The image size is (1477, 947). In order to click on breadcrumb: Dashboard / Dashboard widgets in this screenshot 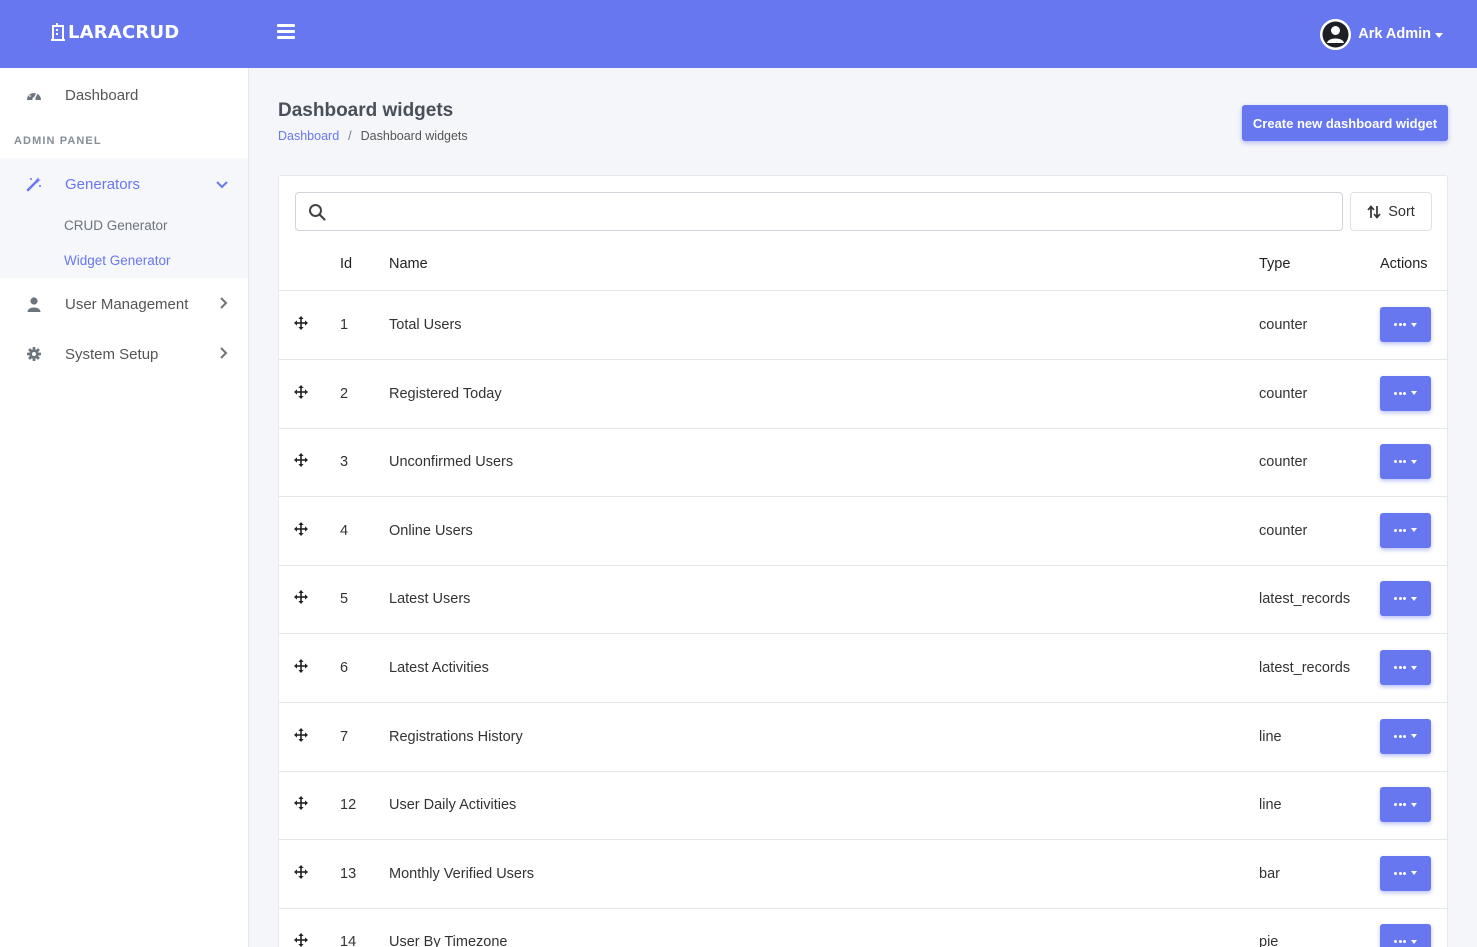, I will do `click(373, 136)`.